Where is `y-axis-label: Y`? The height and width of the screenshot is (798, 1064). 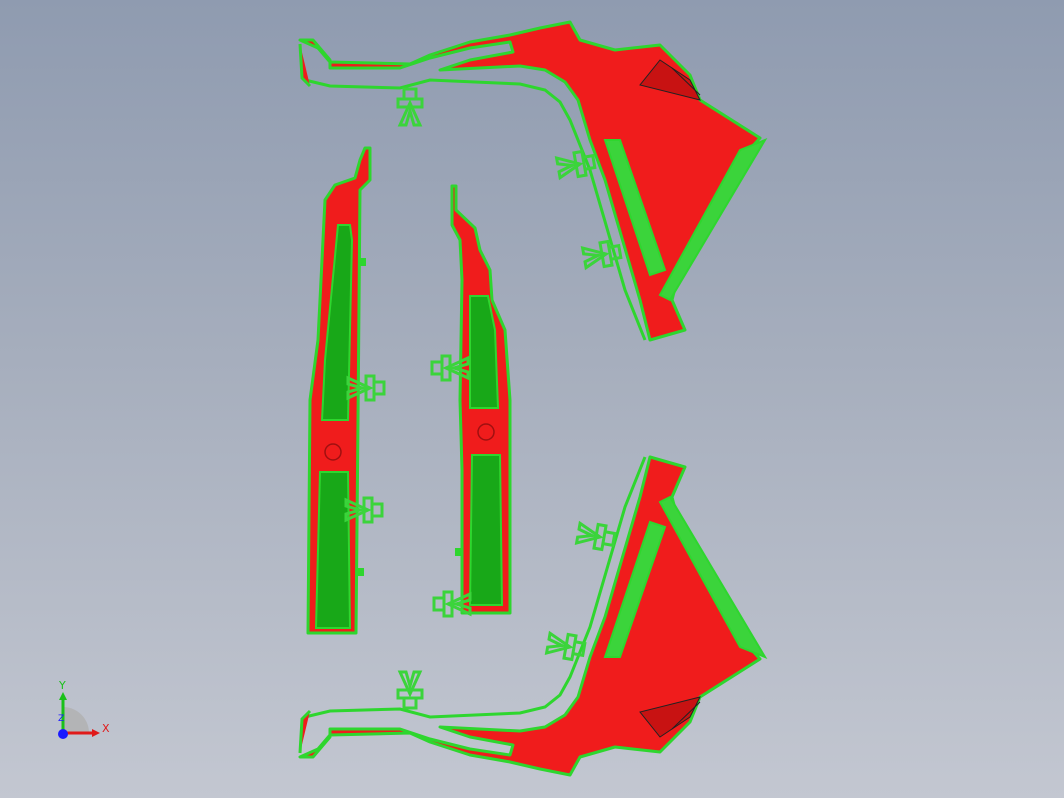
y-axis-label: Y is located at coordinates (62, 685).